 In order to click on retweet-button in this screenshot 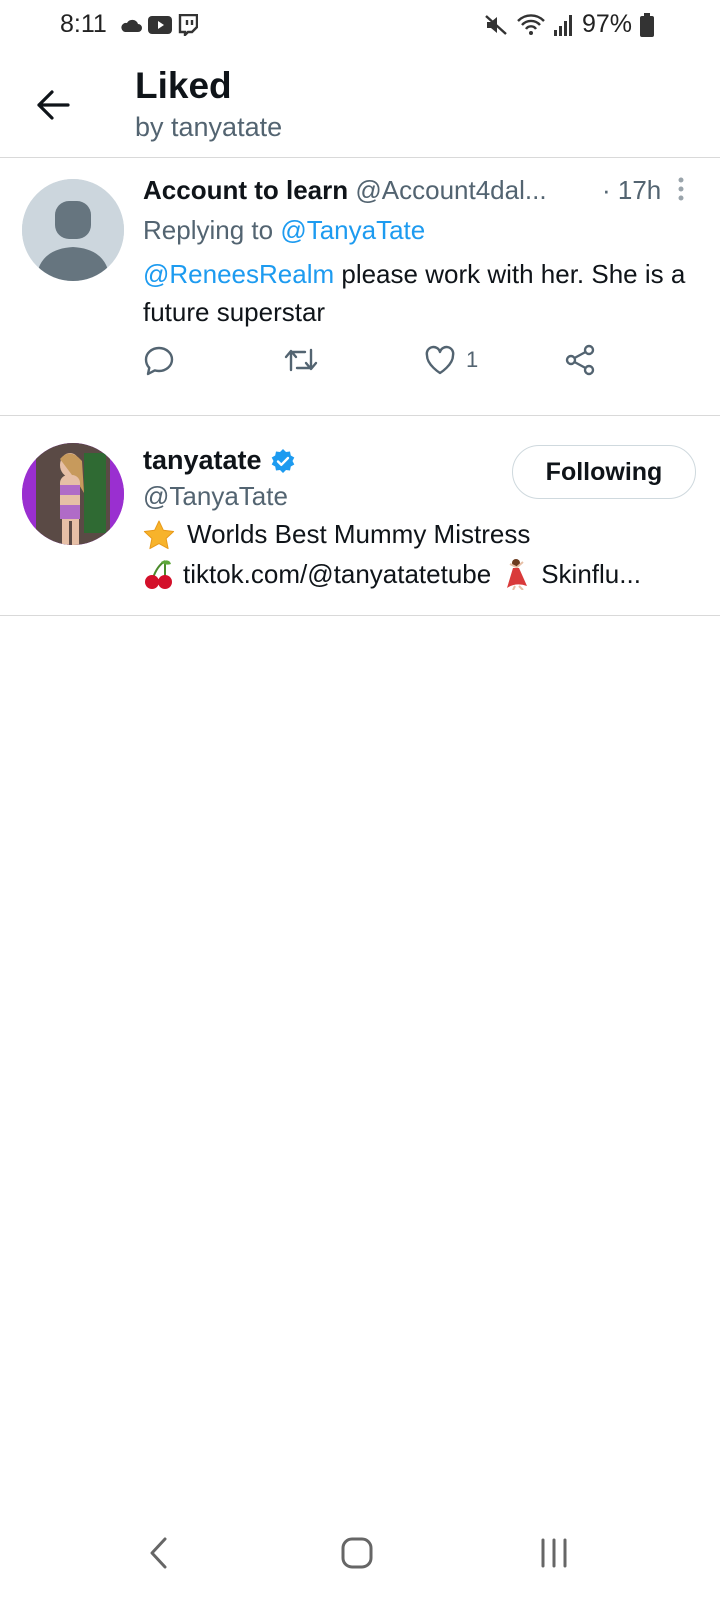, I will do `click(301, 360)`.